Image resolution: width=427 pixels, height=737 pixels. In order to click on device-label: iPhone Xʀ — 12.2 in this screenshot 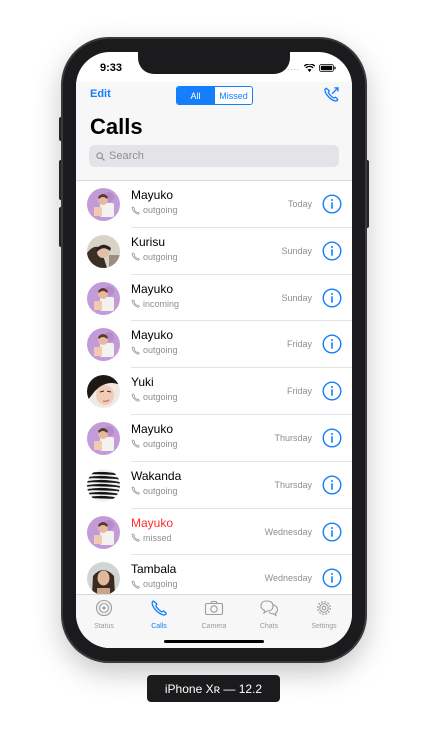, I will do `click(213, 688)`.